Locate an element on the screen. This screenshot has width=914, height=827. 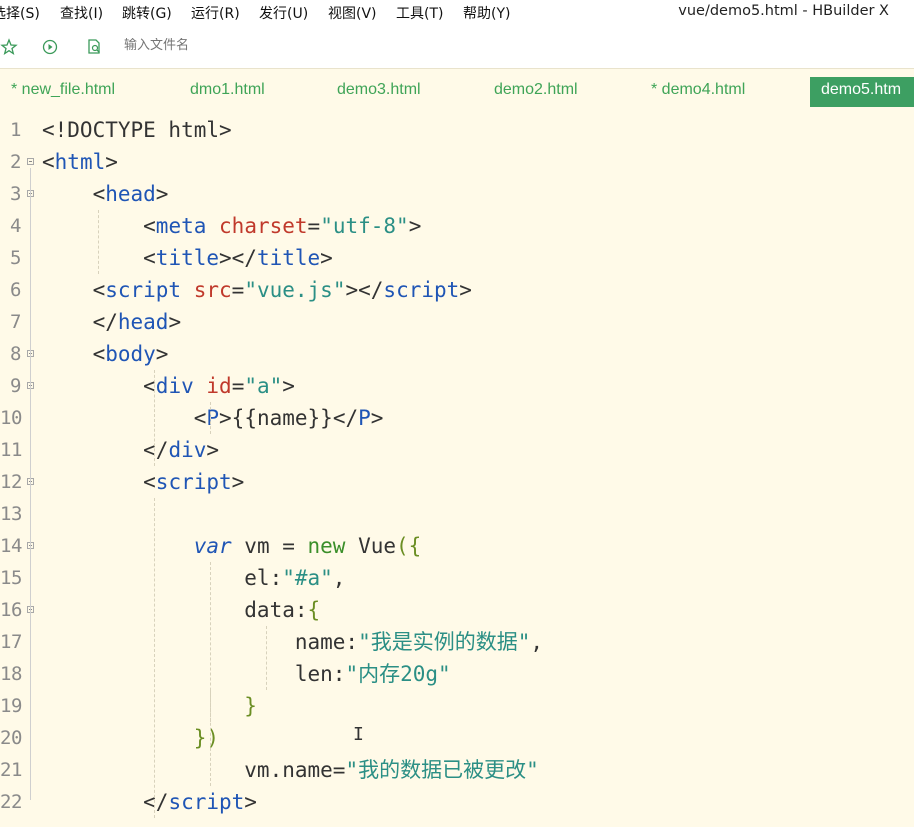
code-line: 8 <body> is located at coordinates (457, 354).